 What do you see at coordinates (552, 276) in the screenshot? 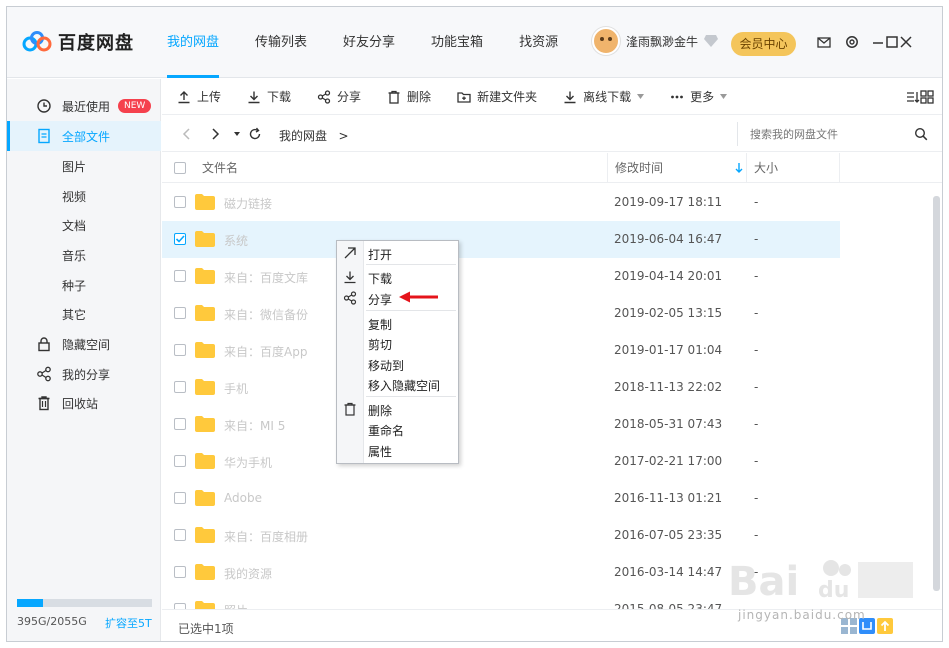
I see `table-row: 来自：百度文库 2019-04-14 20:01 -` at bounding box center [552, 276].